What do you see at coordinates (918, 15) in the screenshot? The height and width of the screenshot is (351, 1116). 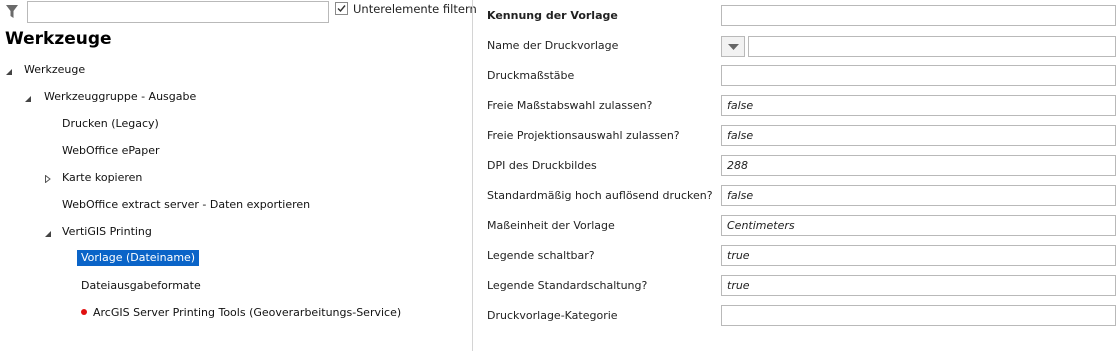 I see `property-value-kennung` at bounding box center [918, 15].